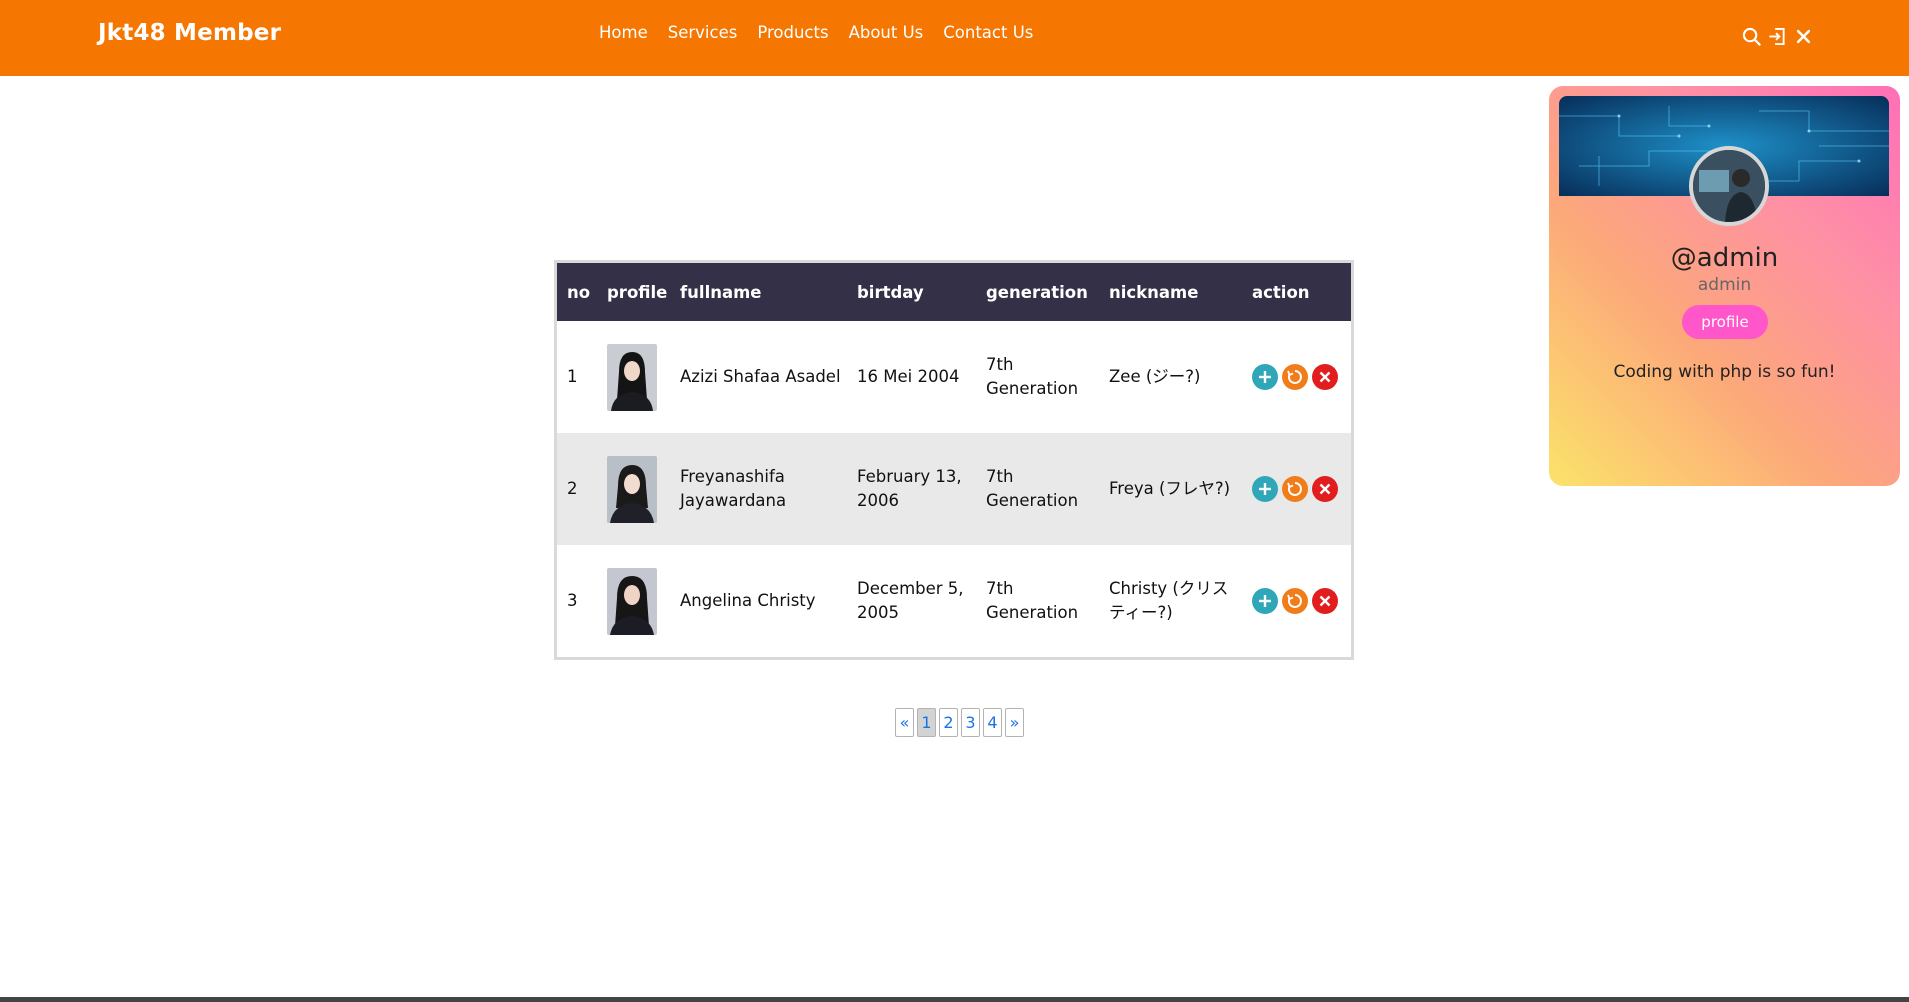  I want to click on cell-birthday: 16 Mei 2004, so click(908, 376).